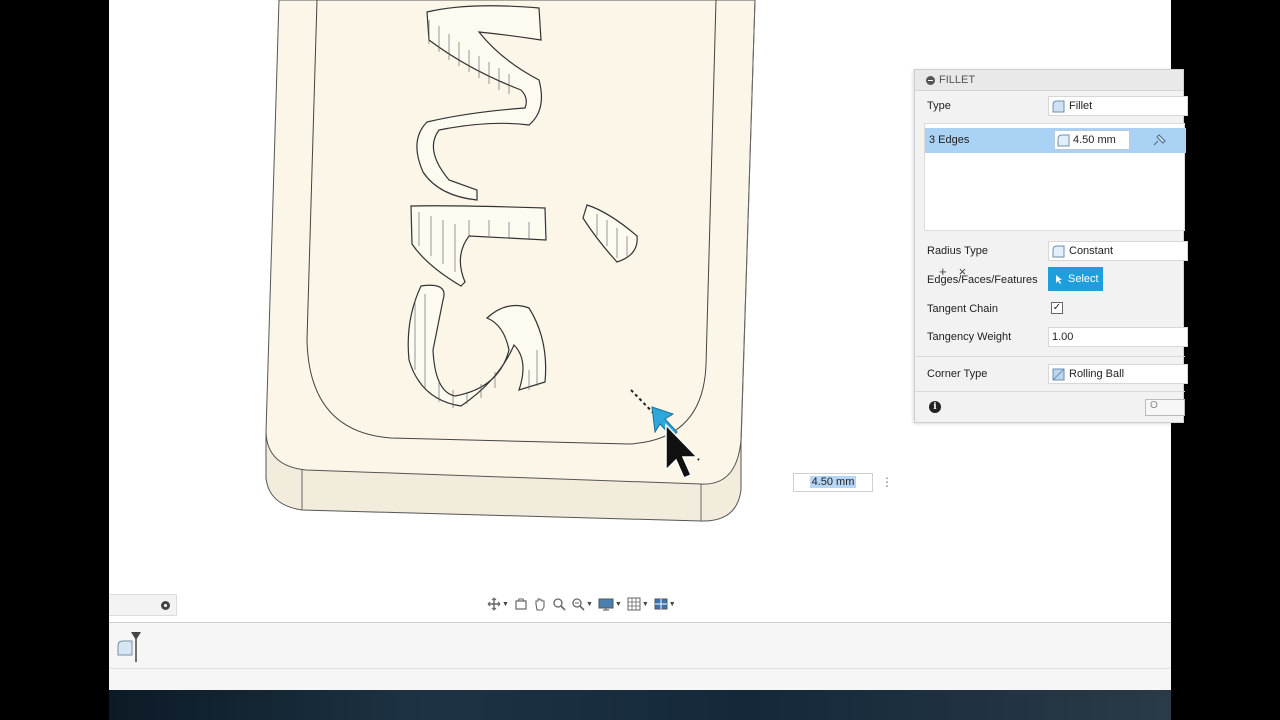 Image resolution: width=1280 pixels, height=720 pixels. I want to click on radius-type-dropdown: Constant, so click(1118, 251).